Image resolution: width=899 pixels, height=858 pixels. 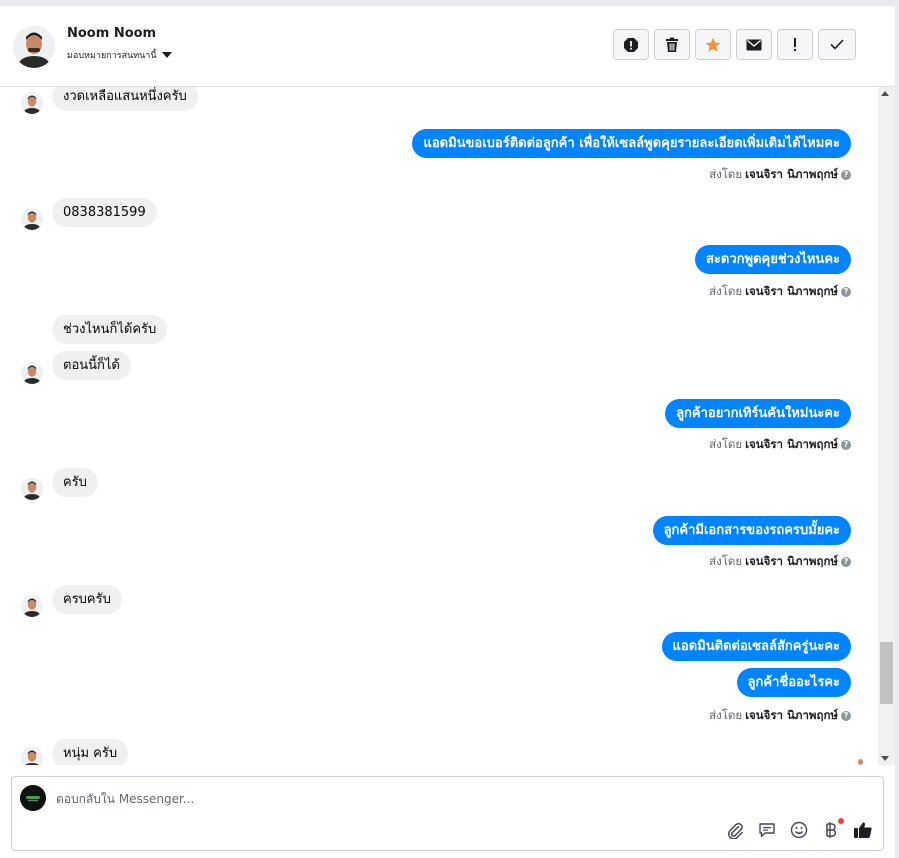 I want to click on attach-button, so click(x=735, y=830).